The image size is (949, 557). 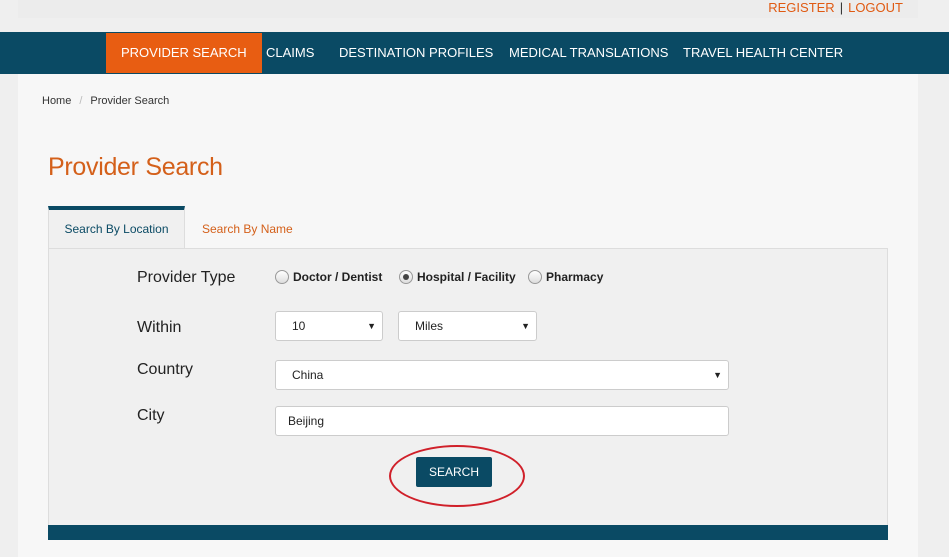 What do you see at coordinates (875, 7) in the screenshot?
I see `logout-link: LOGOUT` at bounding box center [875, 7].